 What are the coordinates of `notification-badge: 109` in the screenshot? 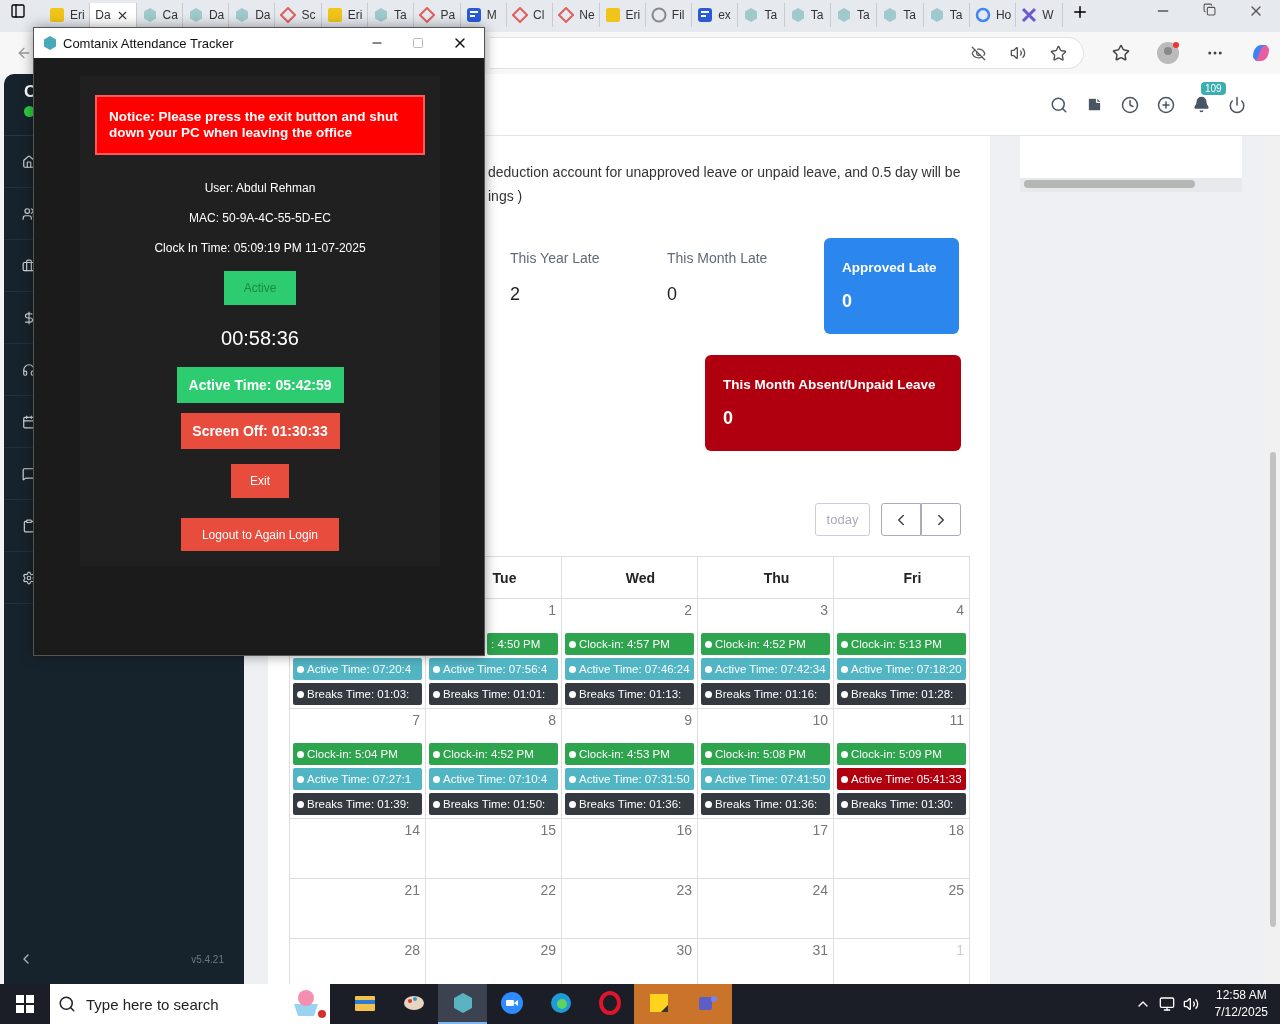 It's located at (1213, 88).